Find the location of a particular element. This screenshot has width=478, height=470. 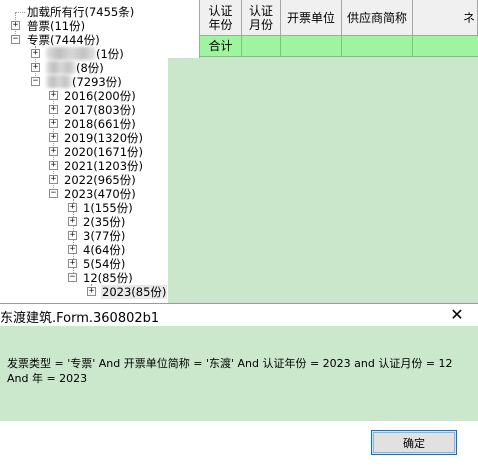

tree-node-label: (8份) is located at coordinates (90, 68).